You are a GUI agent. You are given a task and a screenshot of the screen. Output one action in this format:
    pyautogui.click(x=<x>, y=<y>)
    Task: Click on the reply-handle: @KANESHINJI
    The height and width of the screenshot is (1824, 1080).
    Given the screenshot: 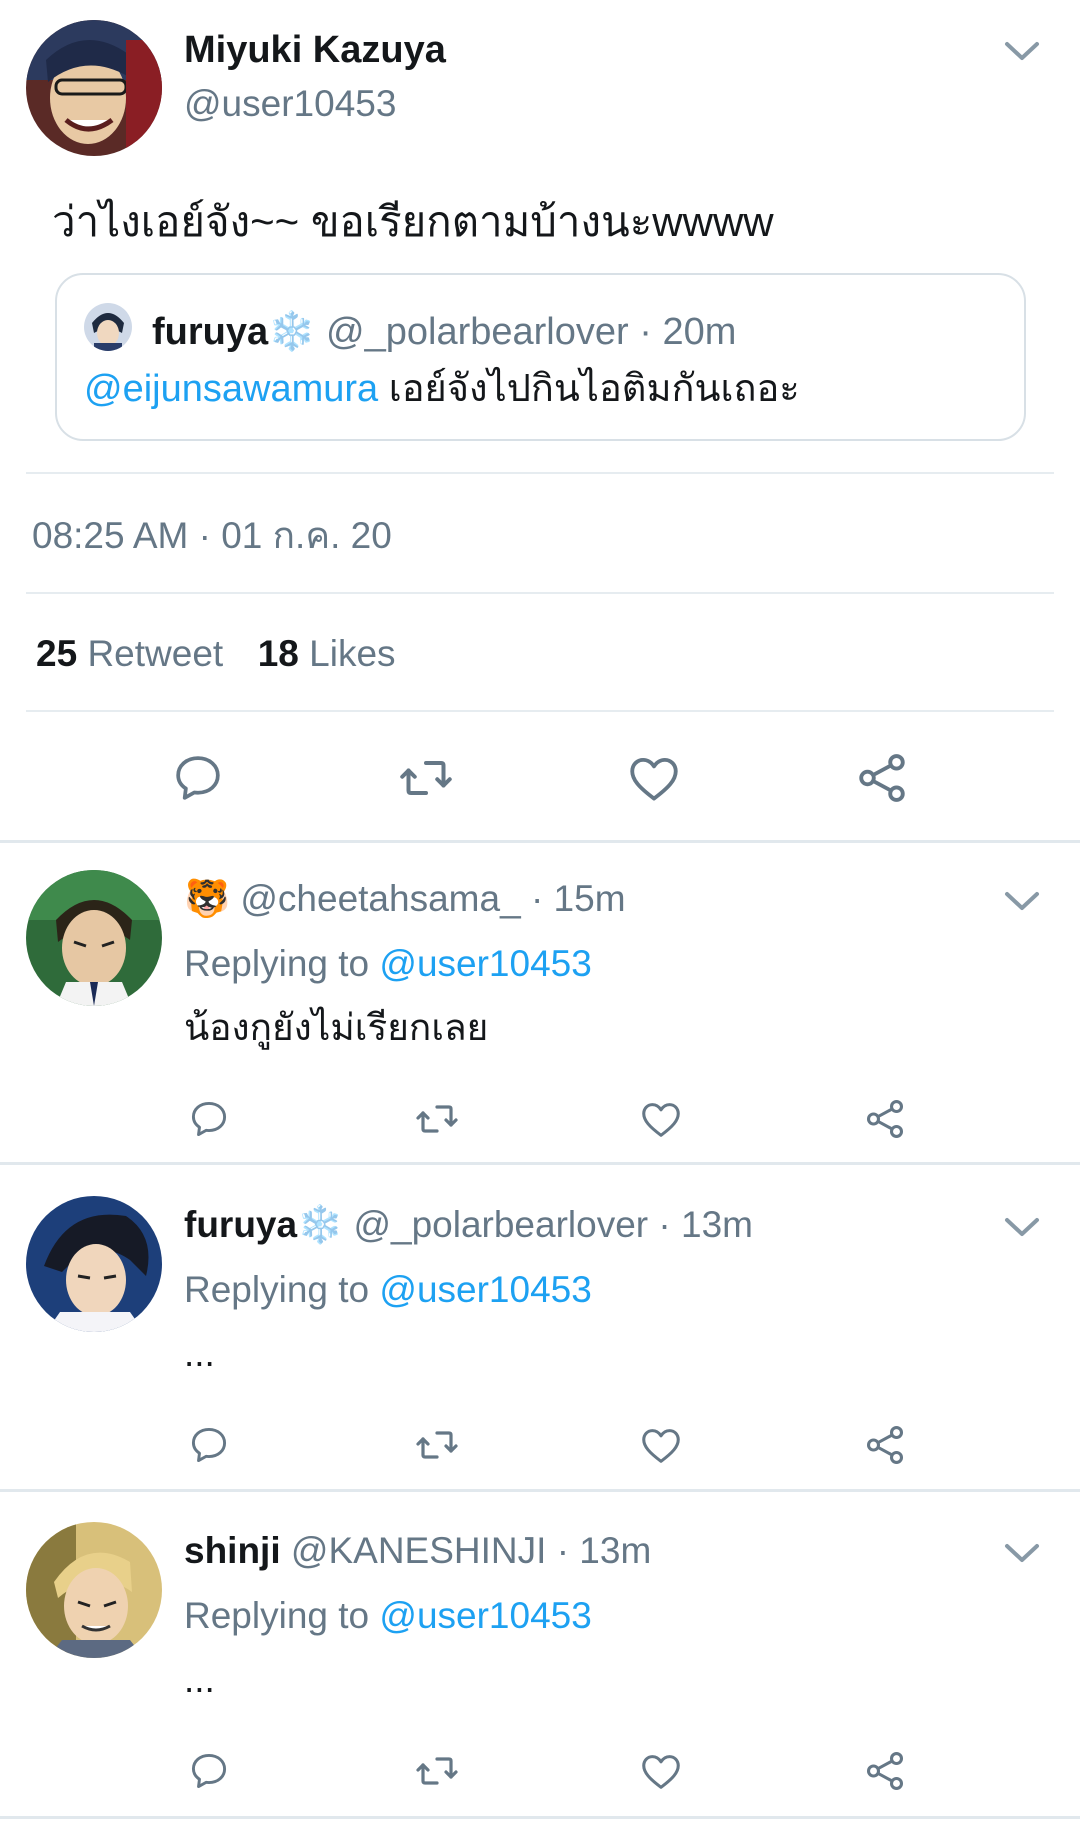 What is the action you would take?
    pyautogui.click(x=419, y=1550)
    